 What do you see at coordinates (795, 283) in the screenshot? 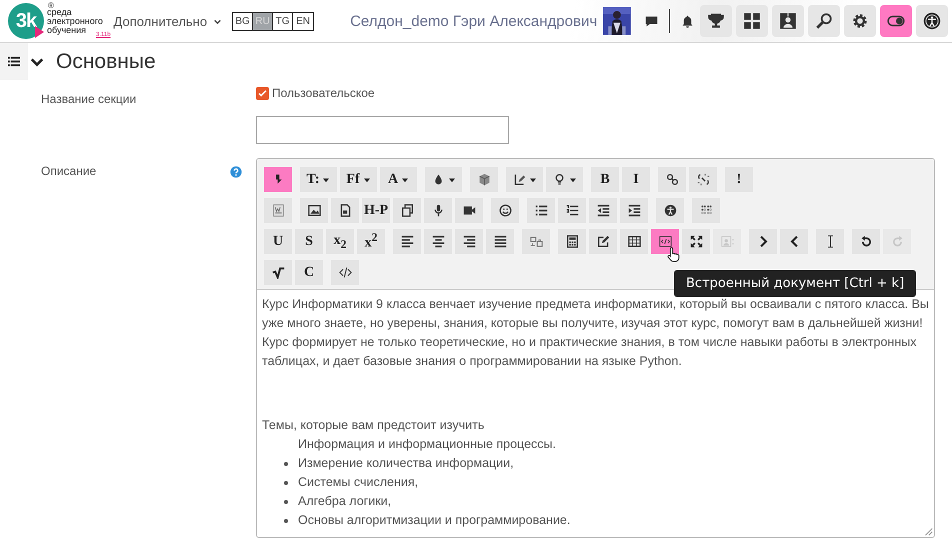
I see `tooltip: Встроенный документ [Ctrl + k]` at bounding box center [795, 283].